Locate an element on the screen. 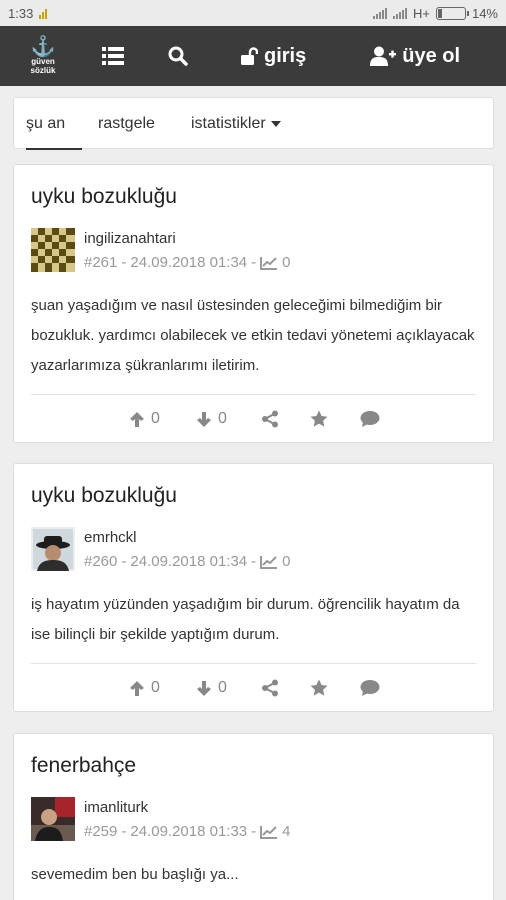 The image size is (506, 900). search-icon is located at coordinates (178, 56).